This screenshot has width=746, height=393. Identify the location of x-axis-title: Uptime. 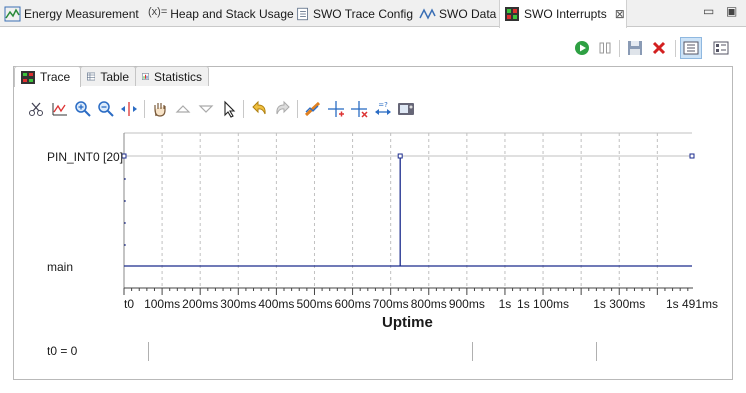
(407, 322).